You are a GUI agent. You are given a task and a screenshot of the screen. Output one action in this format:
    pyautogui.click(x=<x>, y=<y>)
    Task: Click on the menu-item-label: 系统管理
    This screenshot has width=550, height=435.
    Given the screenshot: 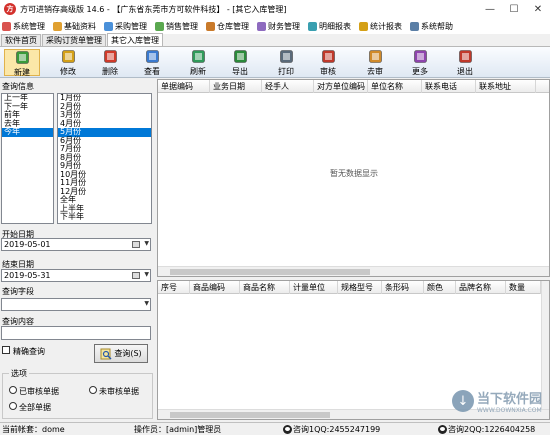 What is the action you would take?
    pyautogui.click(x=29, y=26)
    